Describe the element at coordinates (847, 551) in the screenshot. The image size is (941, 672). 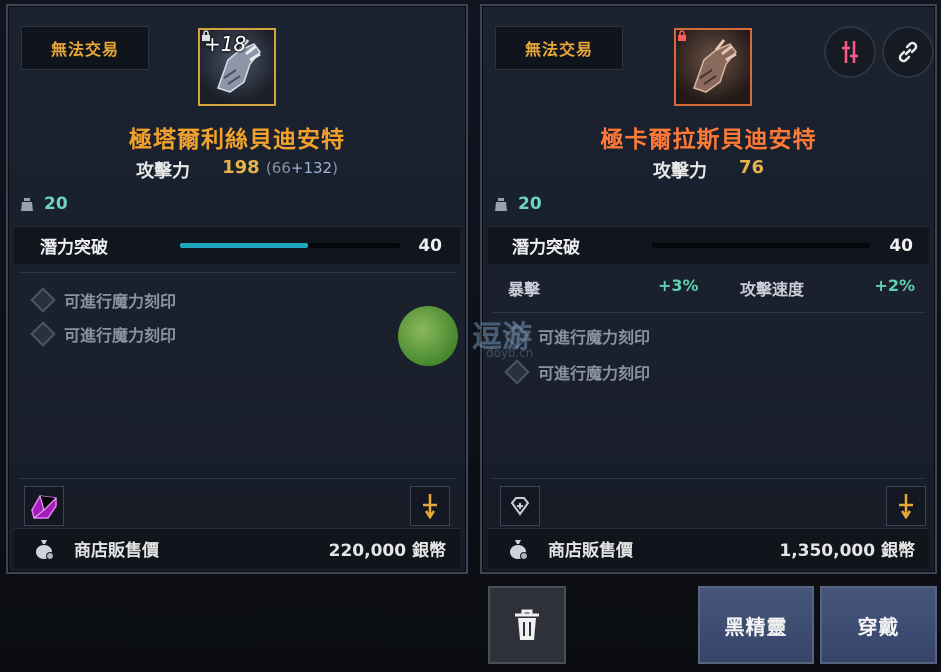
I see `sell-price: 1,350,000 銀幣` at that location.